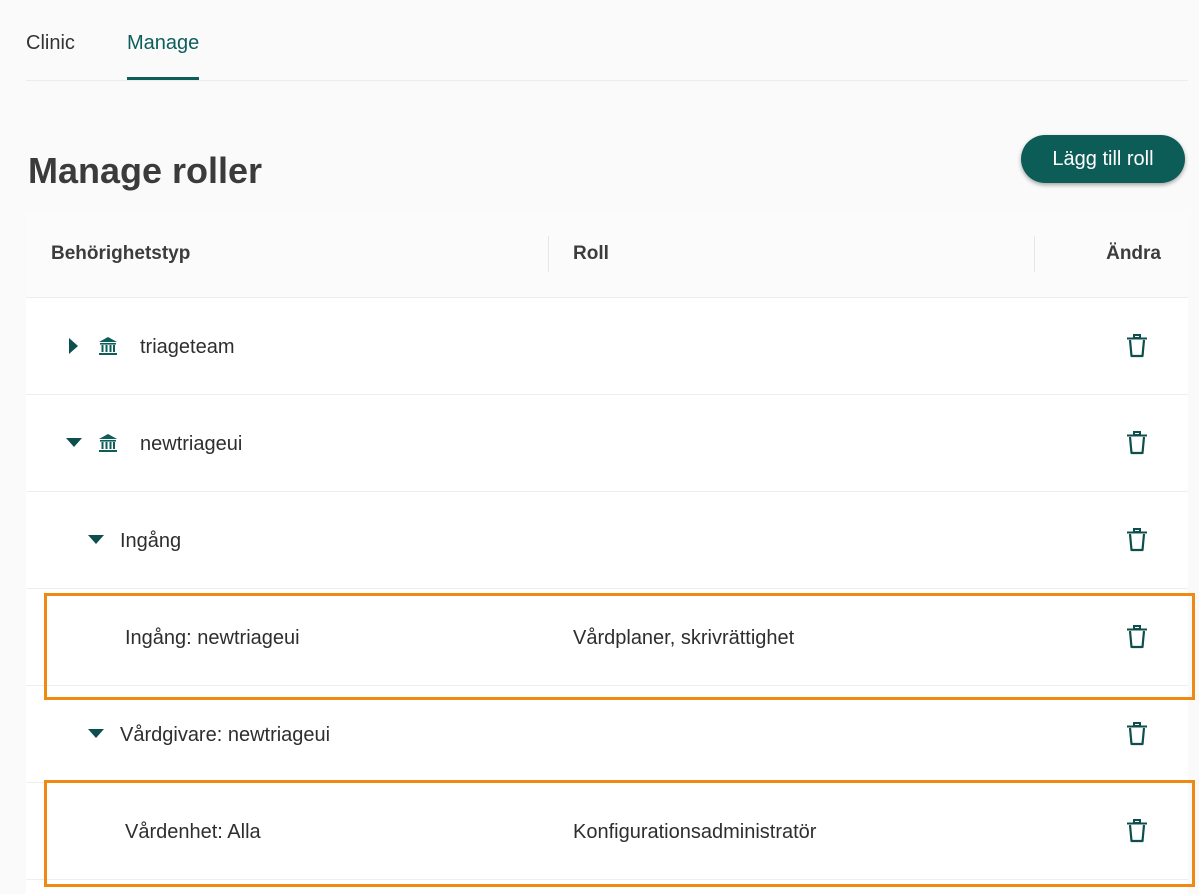 The height and width of the screenshot is (894, 1199). What do you see at coordinates (1133, 253) in the screenshot?
I see `column-header-edit: Ändra` at bounding box center [1133, 253].